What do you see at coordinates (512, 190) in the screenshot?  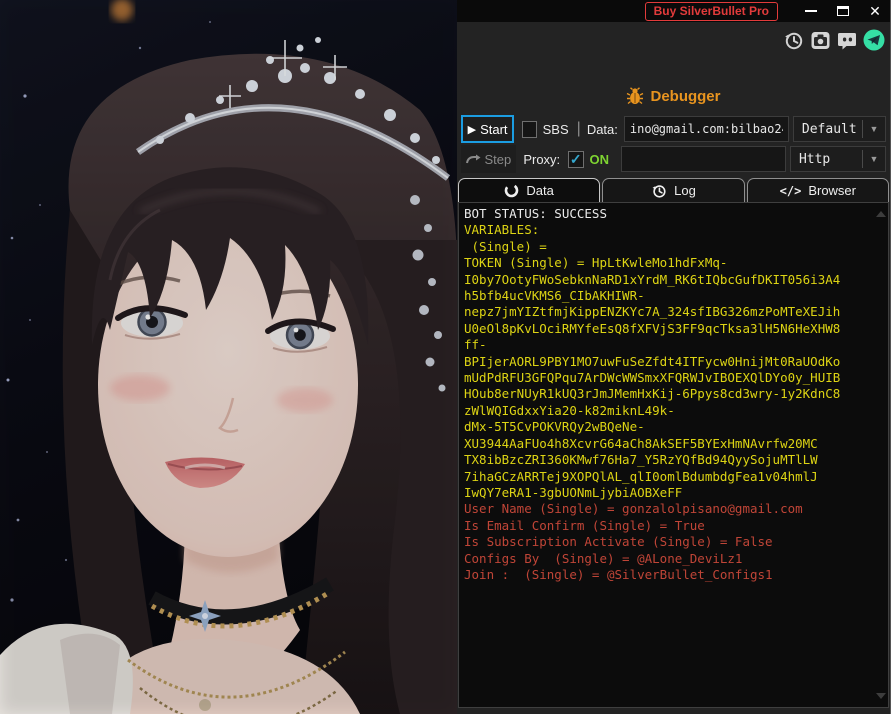 I see `refresh-icon` at bounding box center [512, 190].